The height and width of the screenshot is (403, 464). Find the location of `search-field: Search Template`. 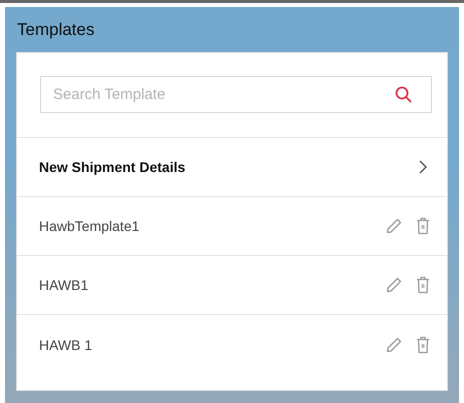

search-field: Search Template is located at coordinates (236, 94).